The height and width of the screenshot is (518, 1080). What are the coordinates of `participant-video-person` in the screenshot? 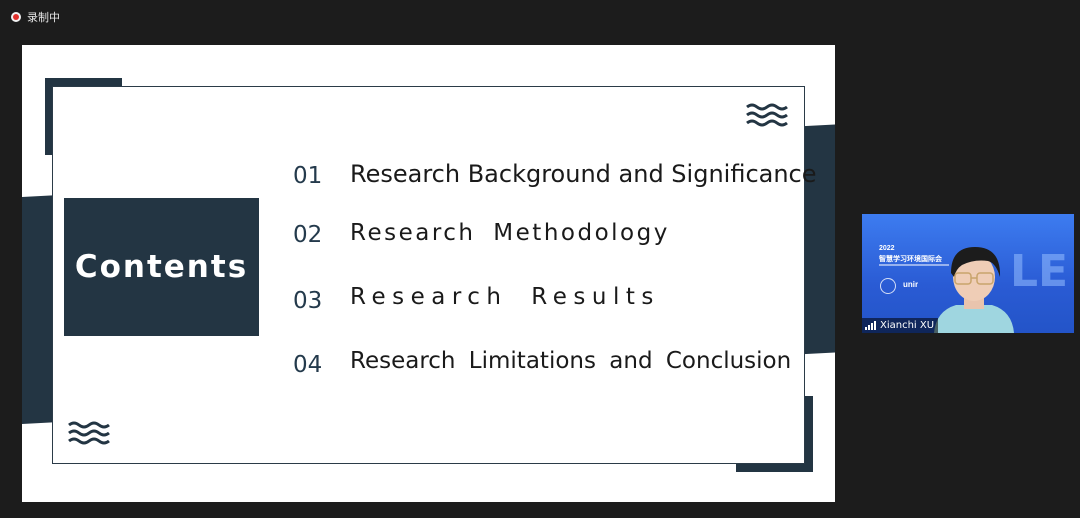 It's located at (974, 290).